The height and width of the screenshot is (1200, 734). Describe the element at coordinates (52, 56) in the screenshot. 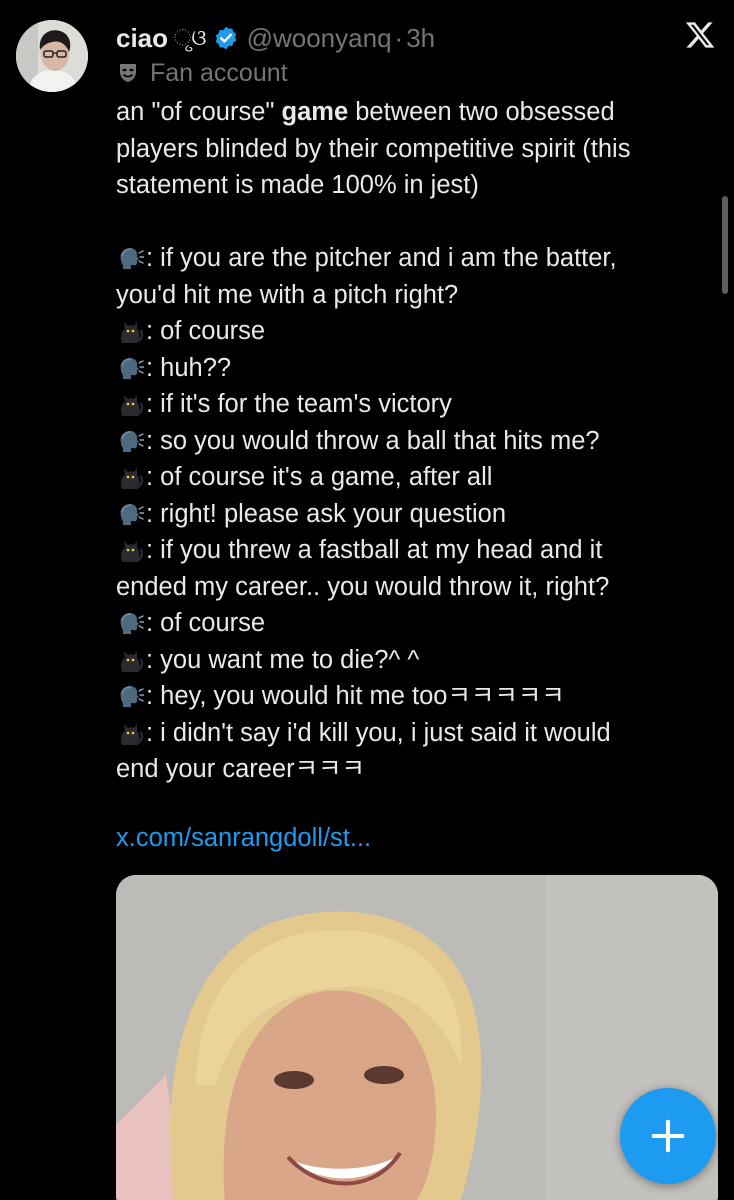

I see `avatar` at that location.